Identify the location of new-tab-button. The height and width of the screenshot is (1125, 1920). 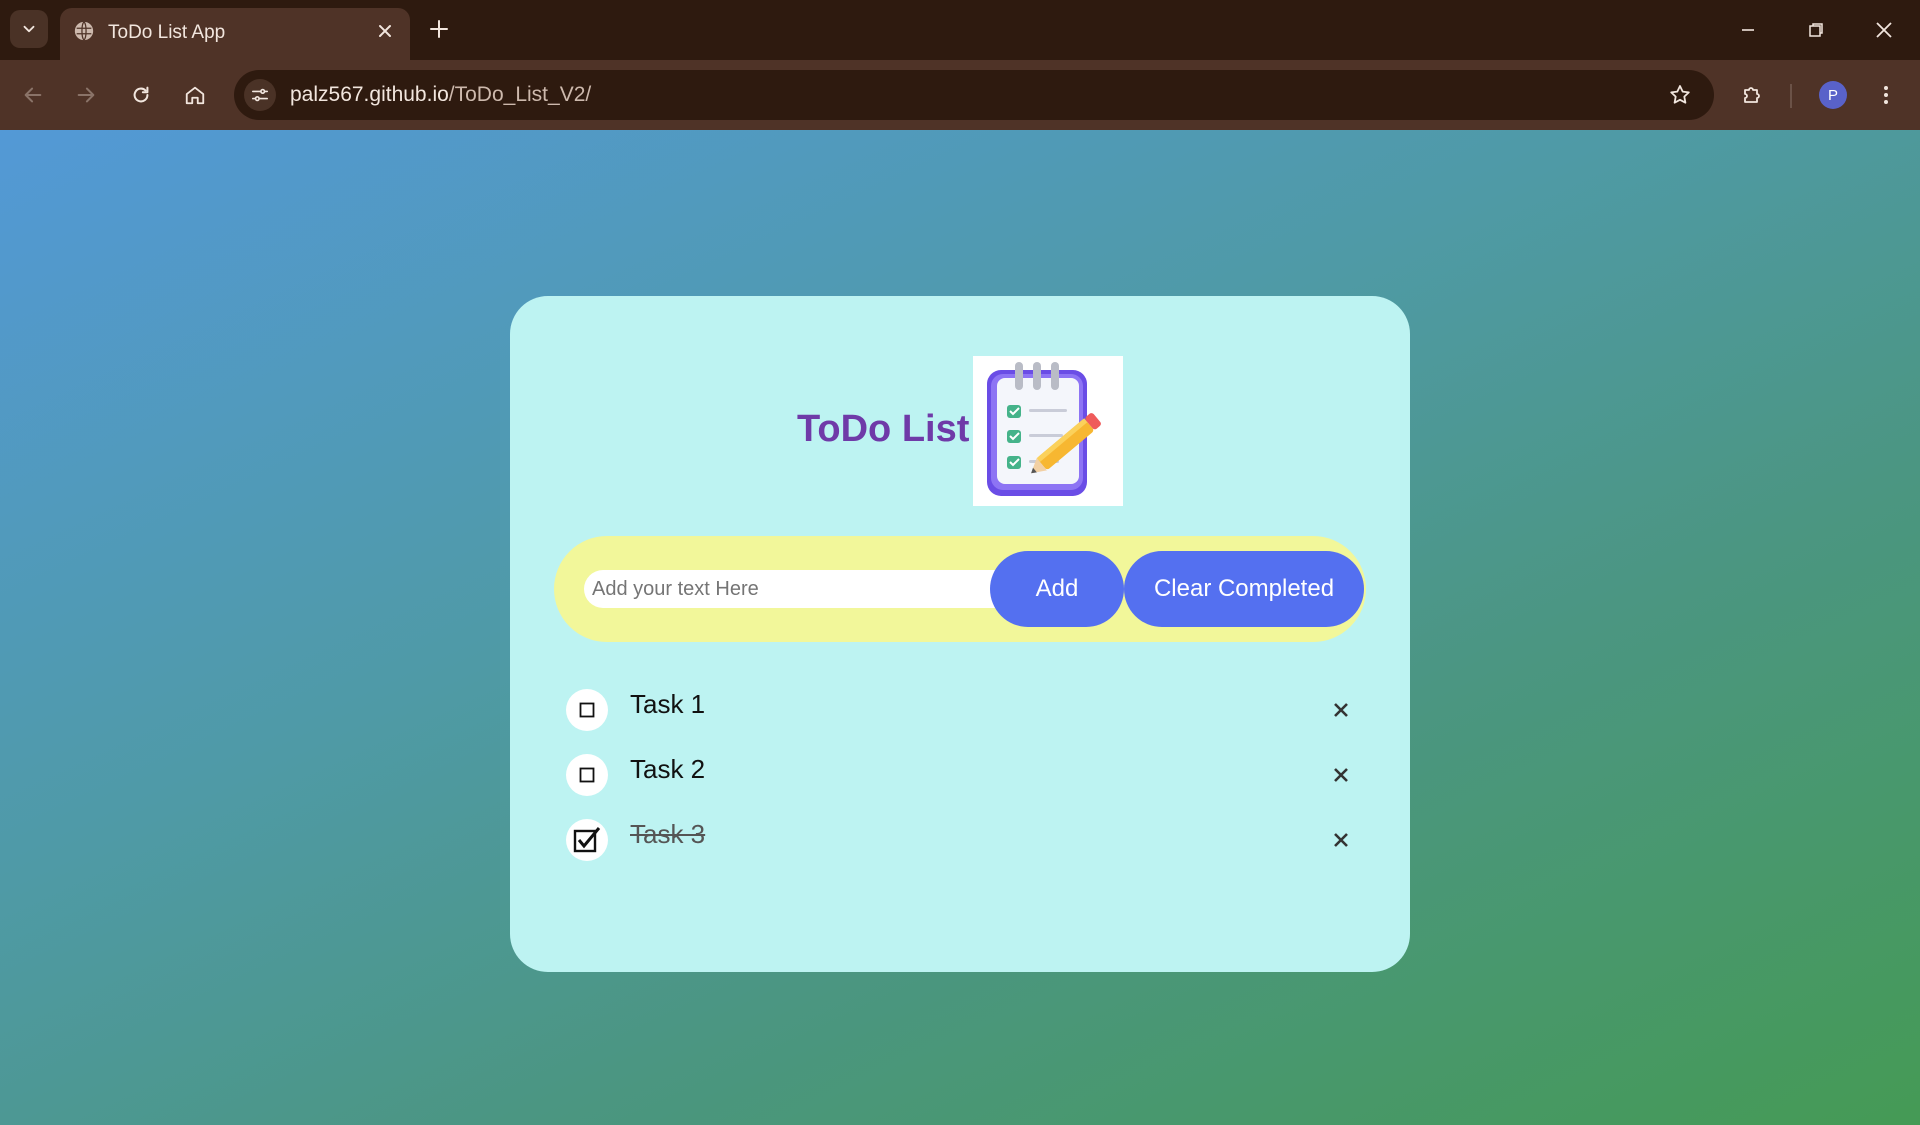
(439, 29).